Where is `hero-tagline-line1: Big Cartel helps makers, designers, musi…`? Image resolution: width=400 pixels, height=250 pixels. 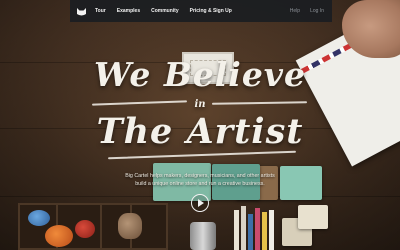
hero-tagline-line1: Big Cartel helps makers, designers, musi… is located at coordinates (200, 176).